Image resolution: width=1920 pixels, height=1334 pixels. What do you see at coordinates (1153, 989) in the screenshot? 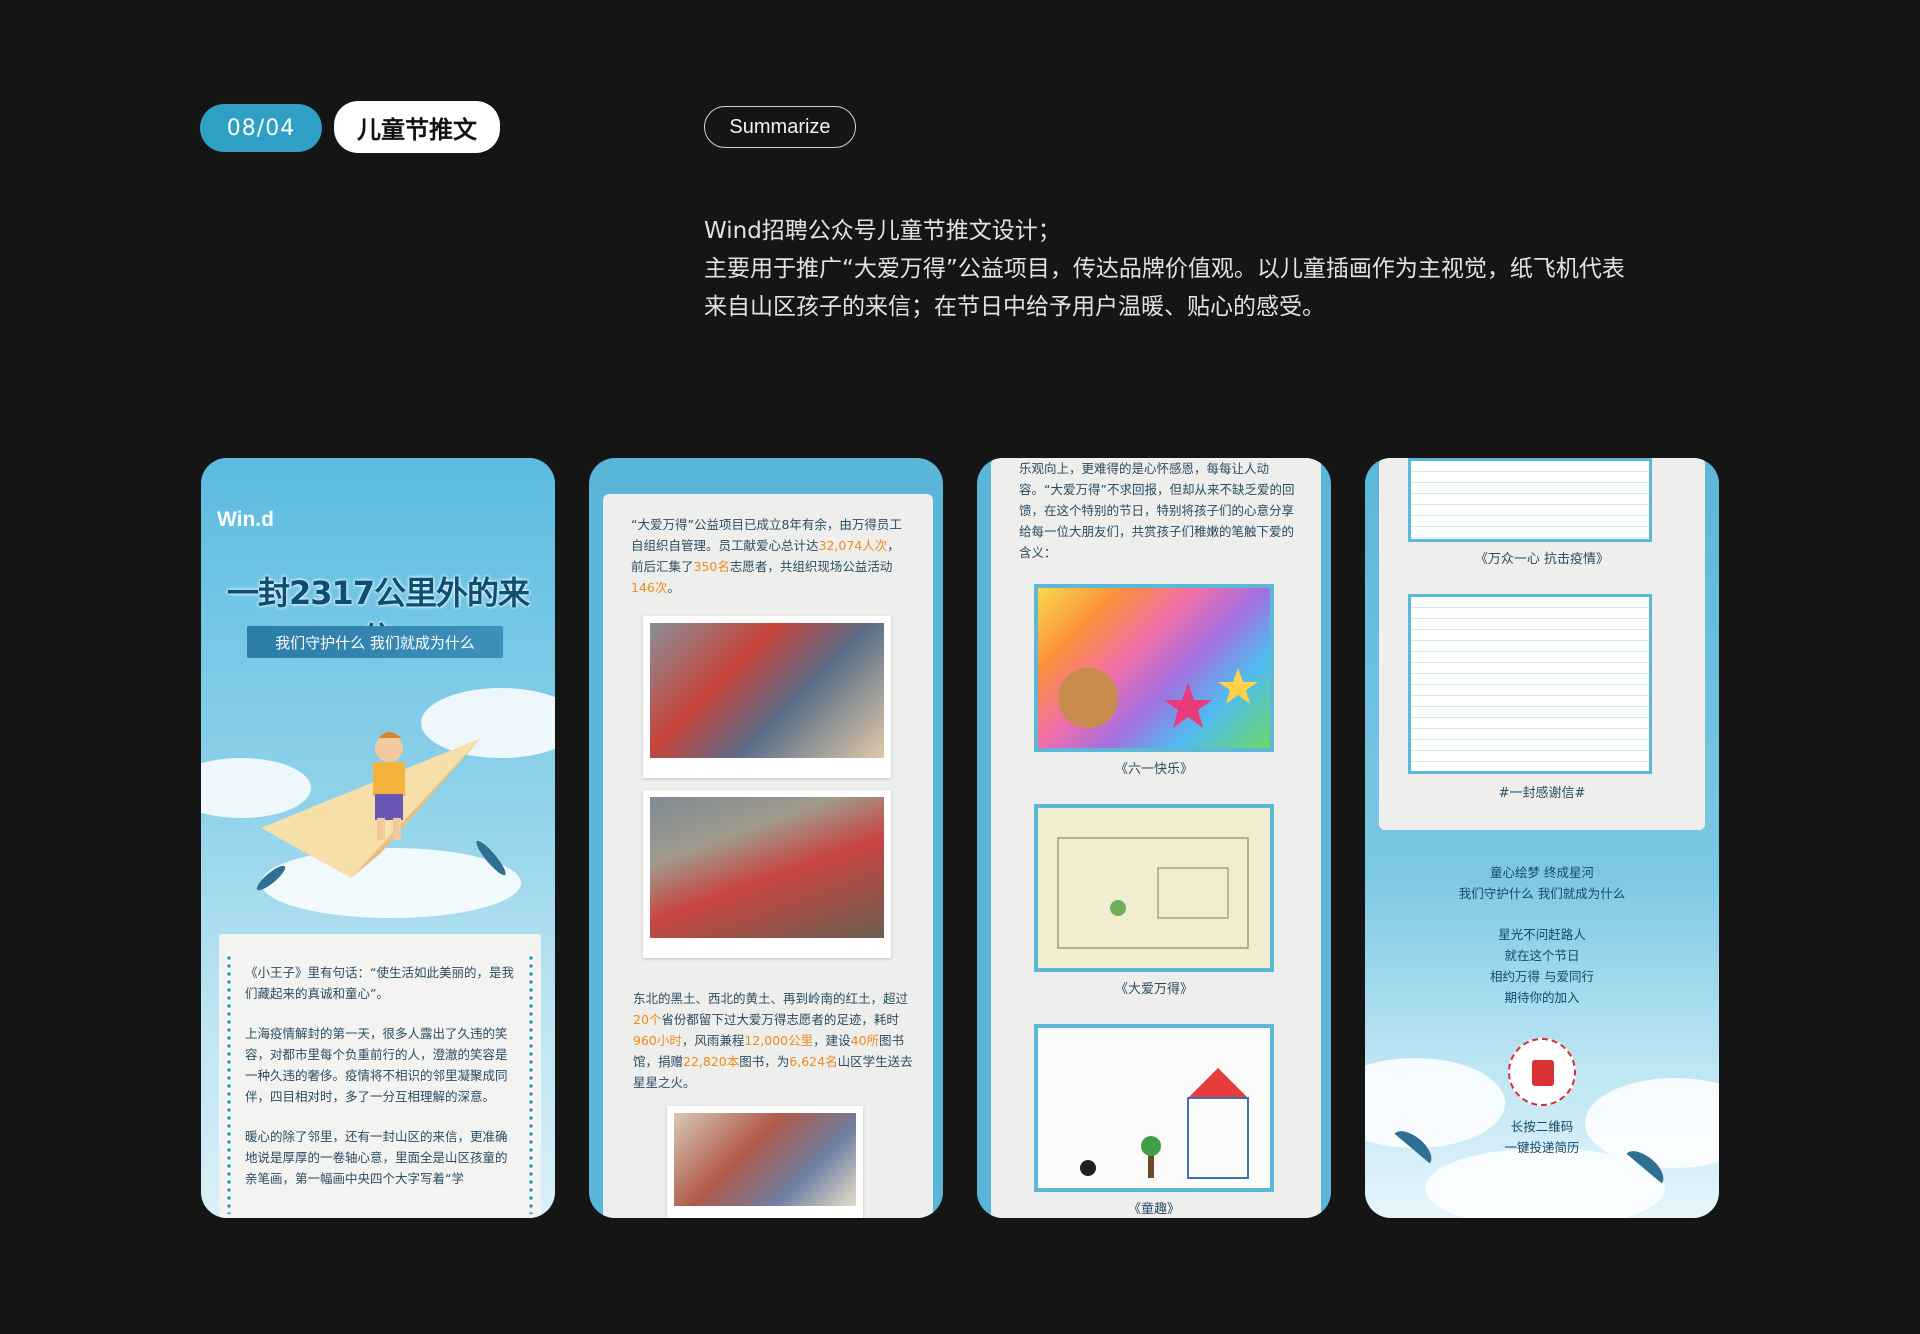
I see `drawing-caption: 《大爱万得》` at bounding box center [1153, 989].